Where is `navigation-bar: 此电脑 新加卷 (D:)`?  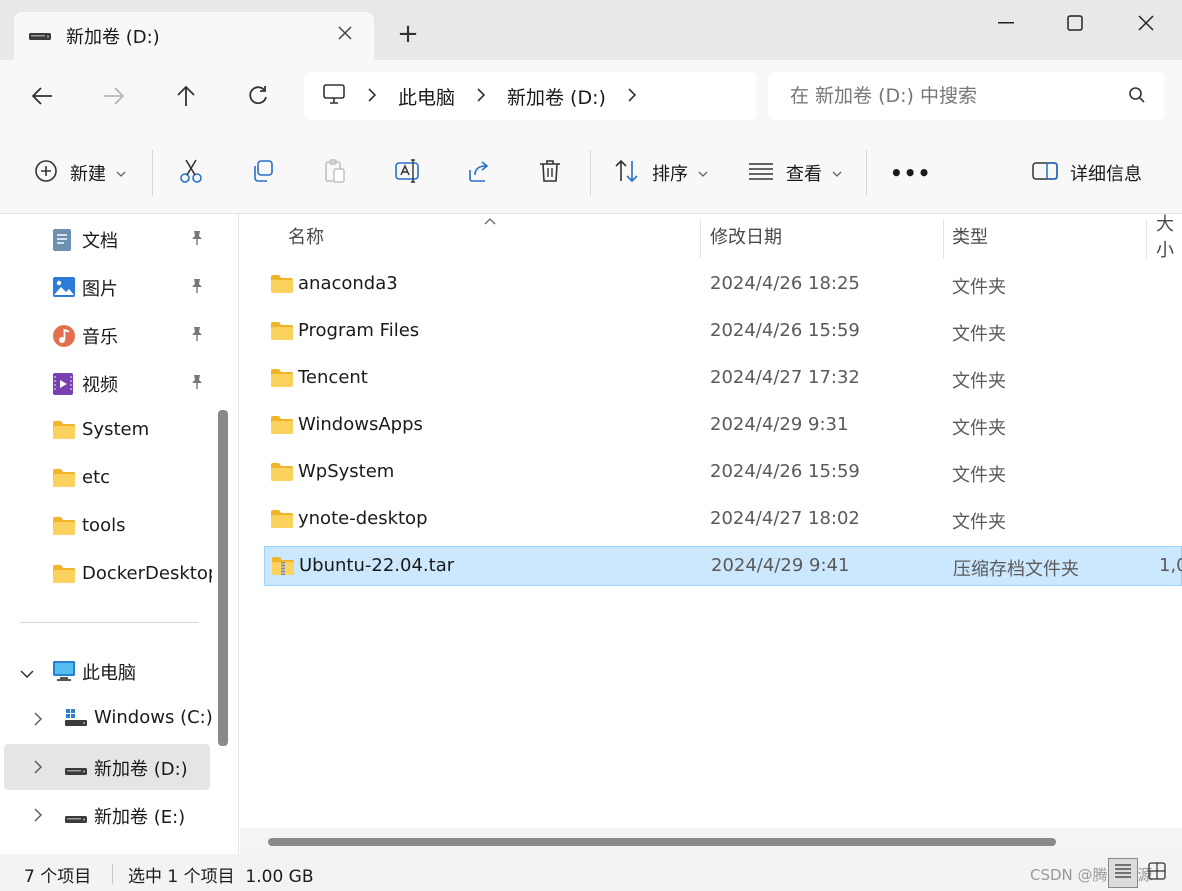
navigation-bar: 此电脑 新加卷 (D:) is located at coordinates (591, 96).